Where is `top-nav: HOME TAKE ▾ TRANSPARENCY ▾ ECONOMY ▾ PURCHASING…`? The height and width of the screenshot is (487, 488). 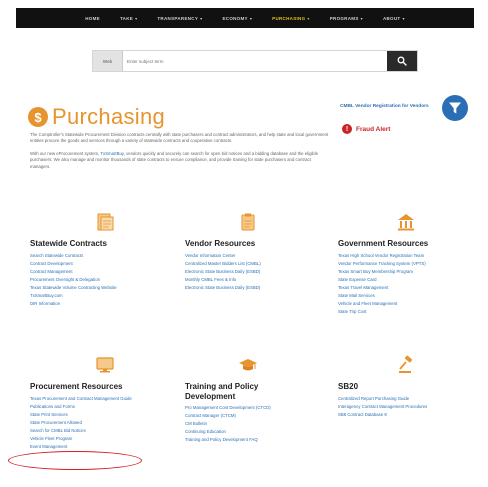
top-nav: HOME TAKE ▾ TRANSPARENCY ▾ ECONOMY ▾ PURCHASING… is located at coordinates (245, 18).